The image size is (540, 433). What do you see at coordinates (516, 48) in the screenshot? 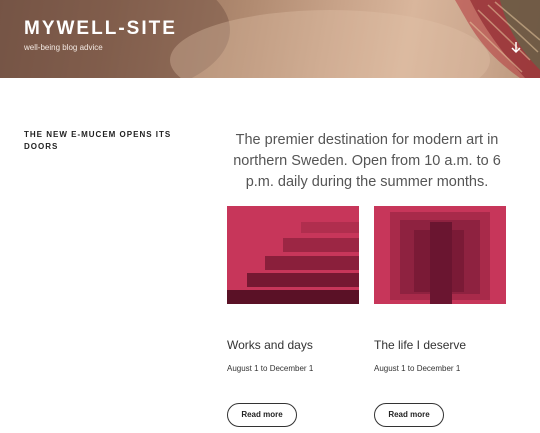
I see `arrow-down-icon` at bounding box center [516, 48].